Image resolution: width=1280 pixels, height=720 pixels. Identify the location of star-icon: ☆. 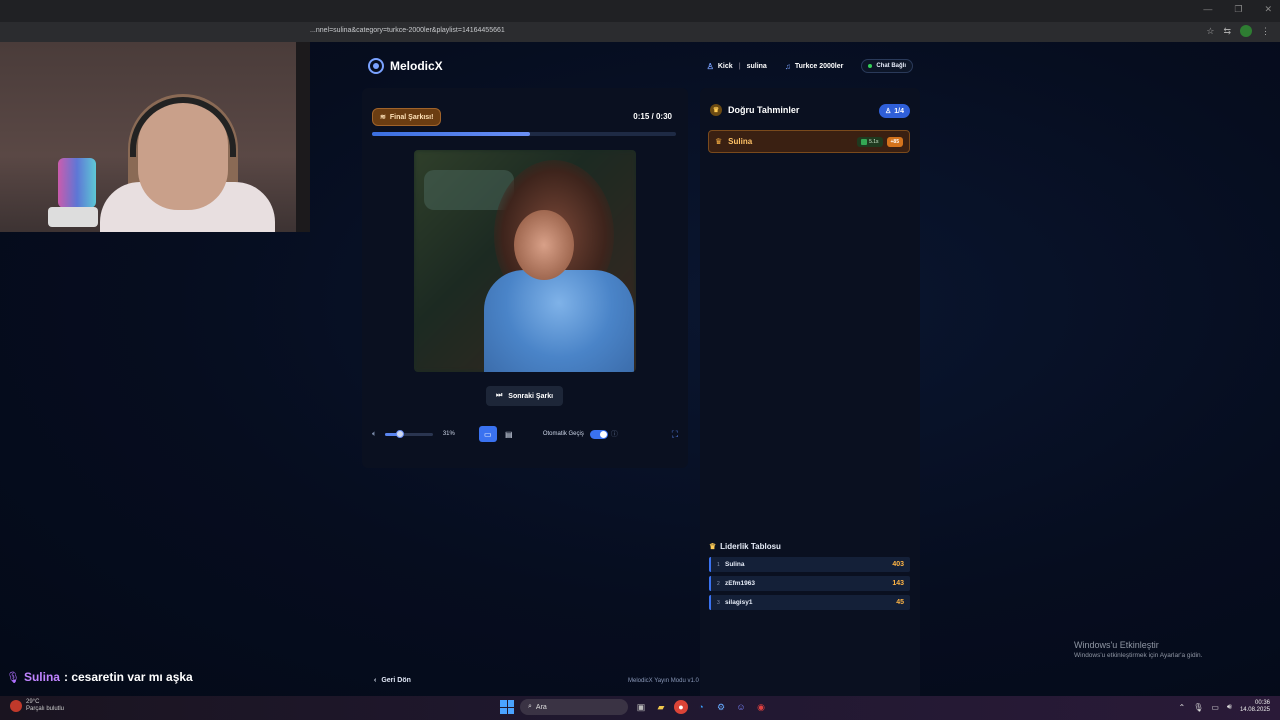
(1210, 31).